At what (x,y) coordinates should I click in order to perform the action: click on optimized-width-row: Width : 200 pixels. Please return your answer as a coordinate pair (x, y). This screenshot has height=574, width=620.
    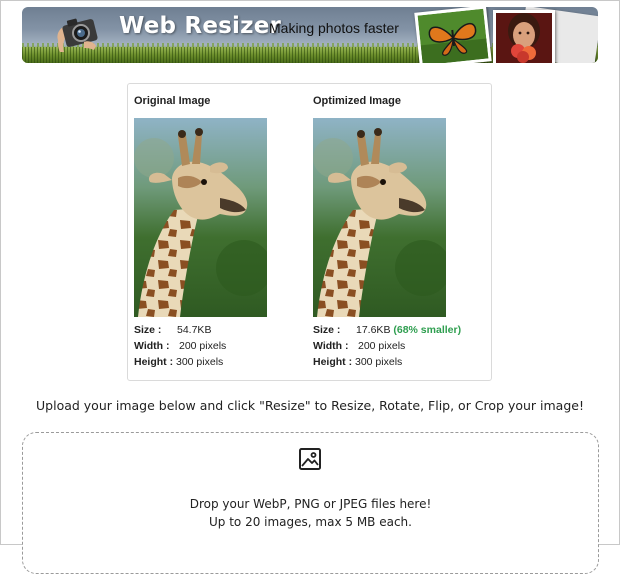
    Looking at the image, I should click on (359, 346).